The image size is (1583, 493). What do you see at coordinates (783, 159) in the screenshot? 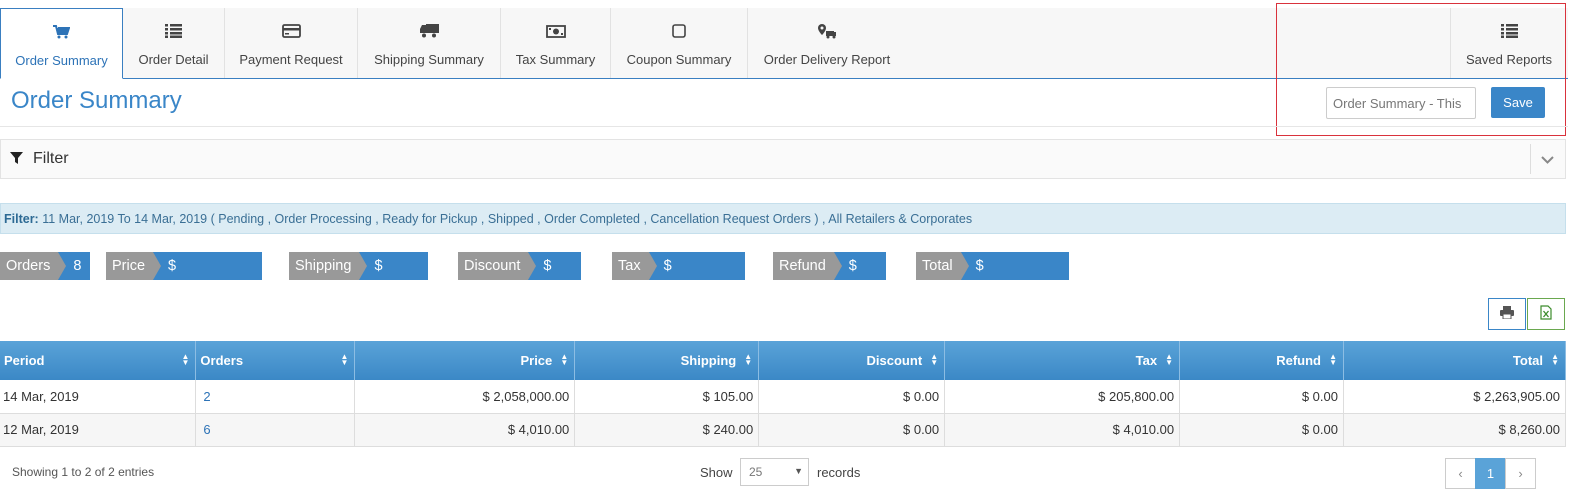
I see `filter-panel-header: Filter` at bounding box center [783, 159].